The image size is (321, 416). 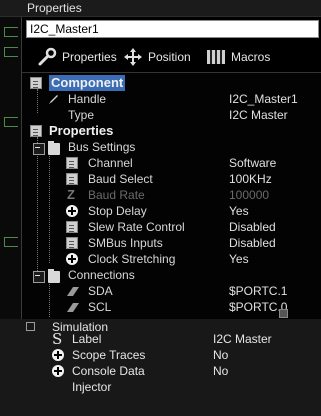 I want to click on scl-label: SCL, so click(x=100, y=307).